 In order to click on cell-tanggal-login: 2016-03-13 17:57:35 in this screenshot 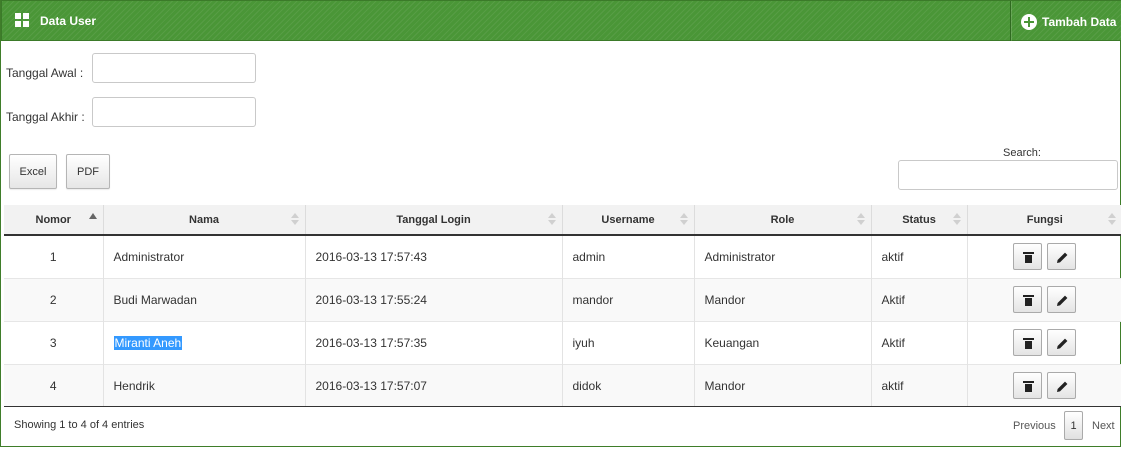, I will do `click(433, 342)`.